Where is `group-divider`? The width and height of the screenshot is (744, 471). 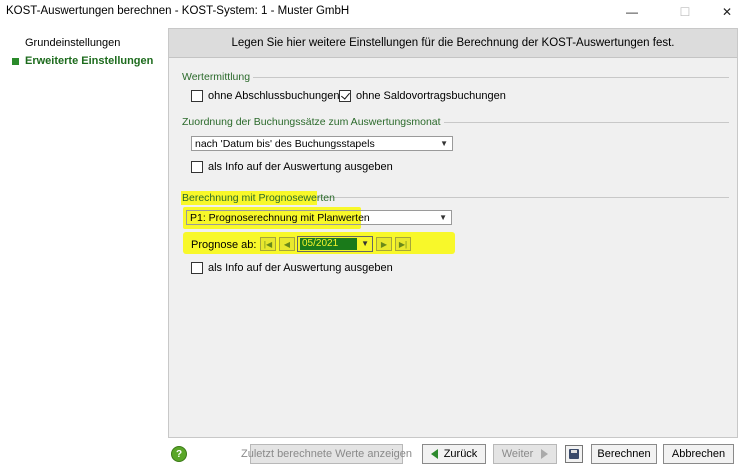
group-divider is located at coordinates (456, 77).